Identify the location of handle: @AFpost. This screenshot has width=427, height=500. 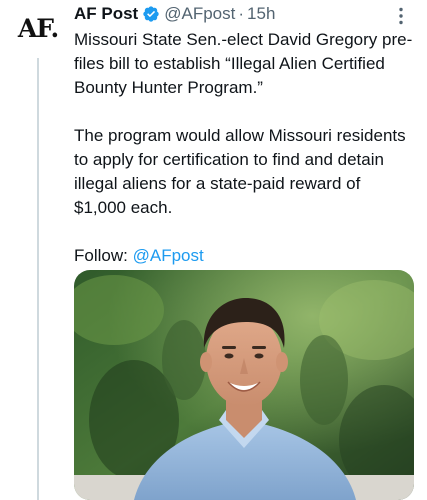
(199, 14).